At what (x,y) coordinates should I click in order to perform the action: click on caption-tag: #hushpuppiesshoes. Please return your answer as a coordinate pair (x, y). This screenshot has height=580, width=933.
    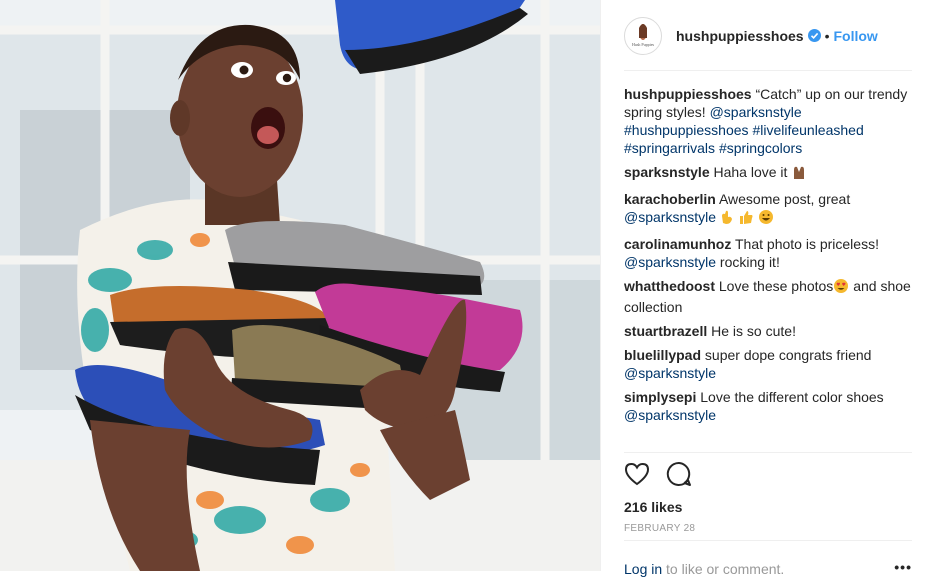
    Looking at the image, I should click on (686, 130).